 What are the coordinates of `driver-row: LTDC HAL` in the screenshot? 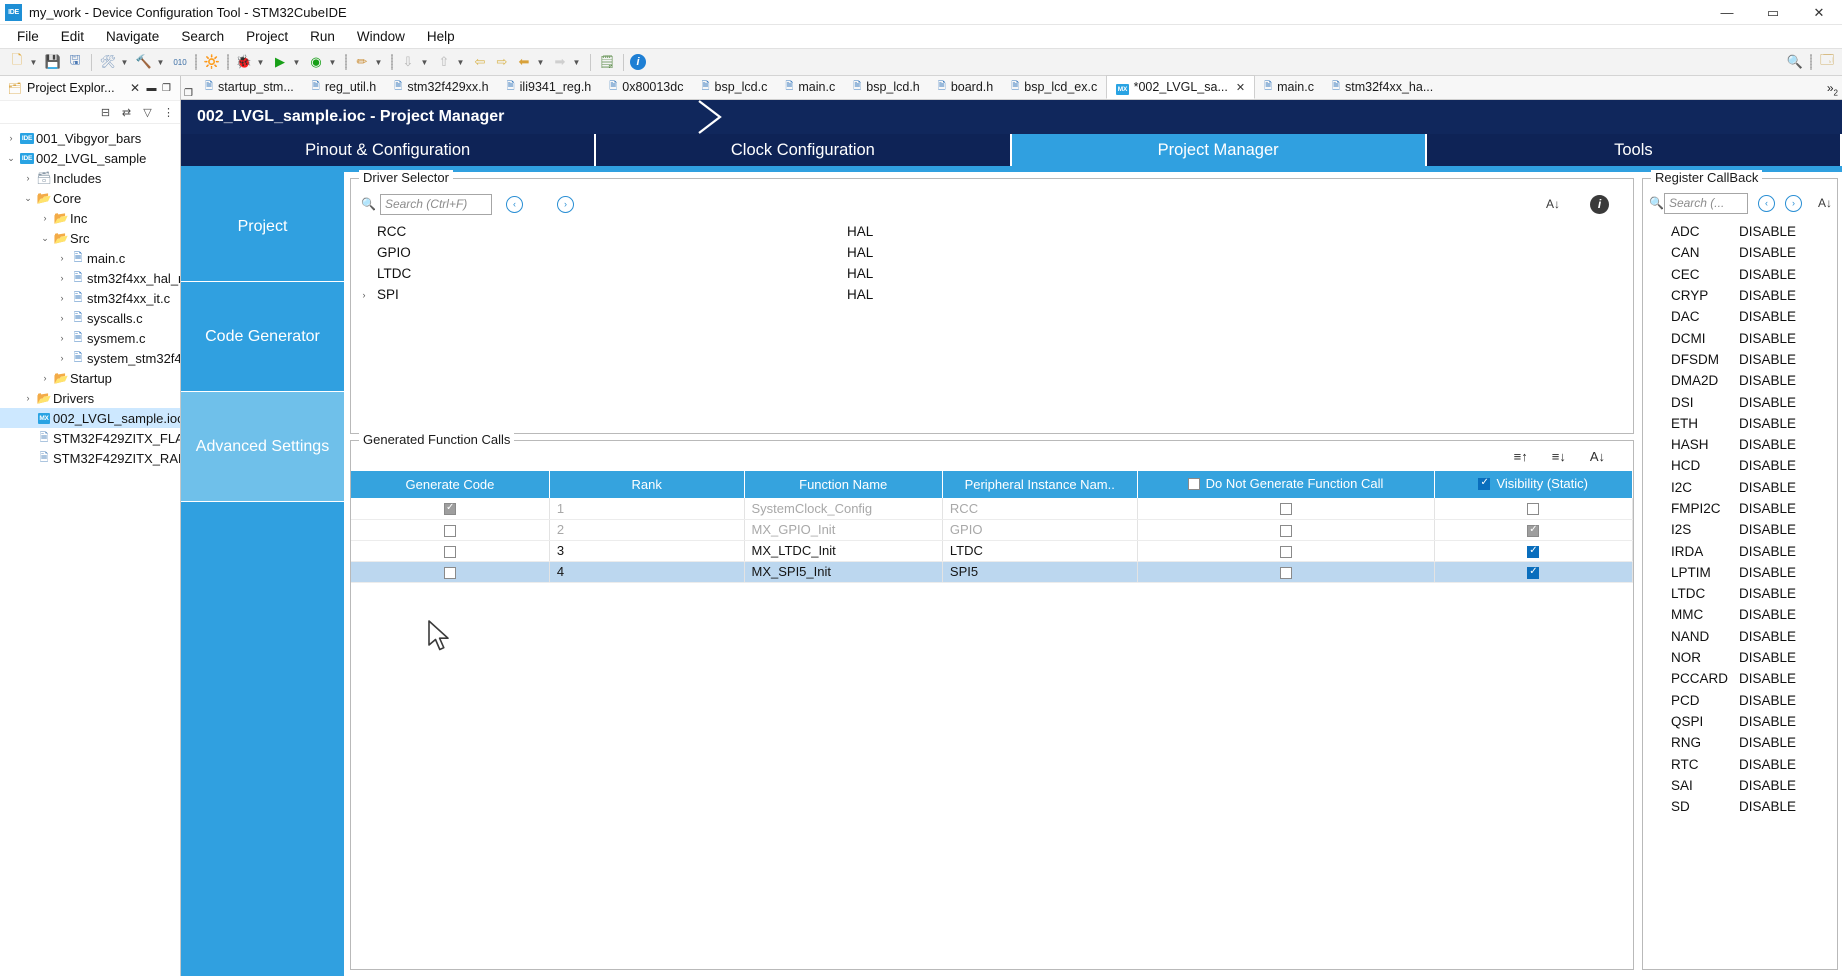 It's located at (992, 273).